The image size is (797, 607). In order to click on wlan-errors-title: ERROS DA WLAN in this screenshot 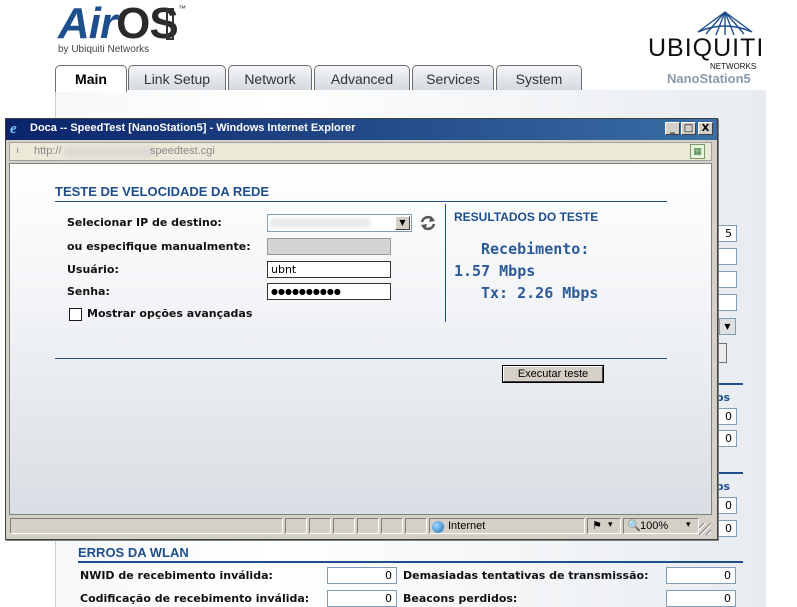, I will do `click(133, 552)`.